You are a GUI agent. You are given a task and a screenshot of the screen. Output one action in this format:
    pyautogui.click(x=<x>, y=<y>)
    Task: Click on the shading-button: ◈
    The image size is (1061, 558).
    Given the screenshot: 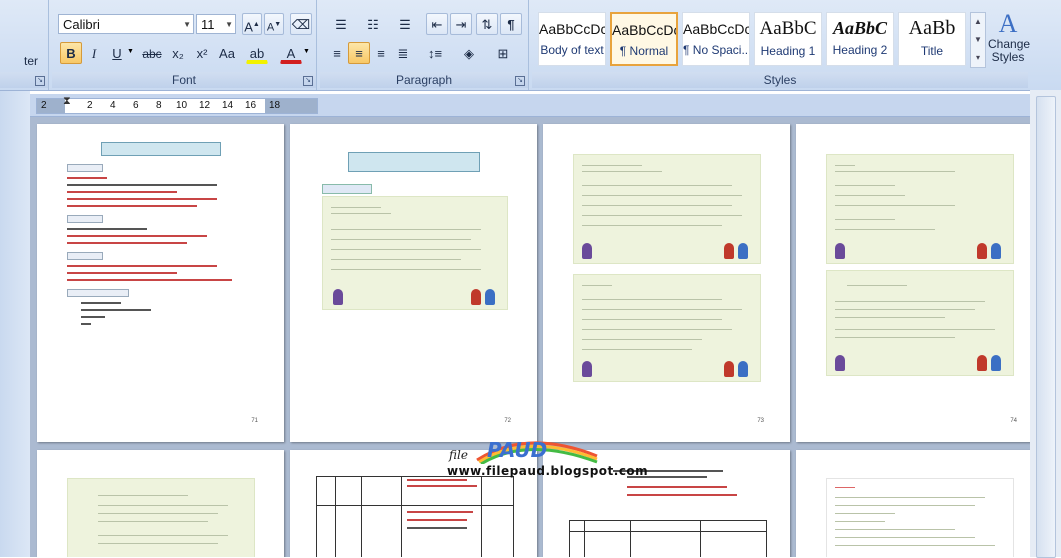 What is the action you would take?
    pyautogui.click(x=469, y=53)
    